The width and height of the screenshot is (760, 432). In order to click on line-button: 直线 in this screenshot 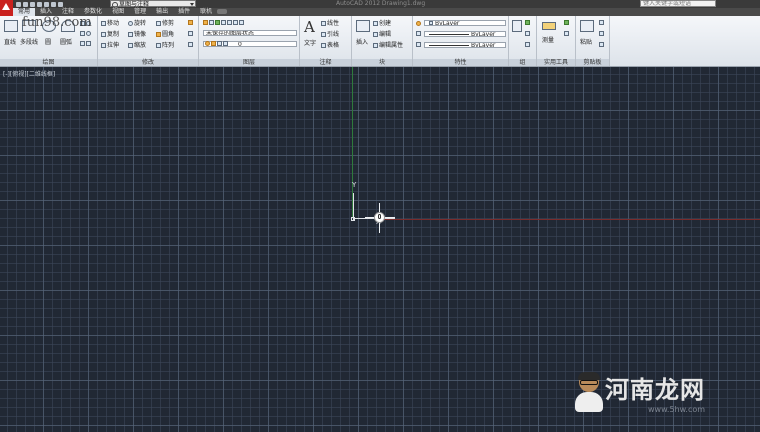, I will do `click(10, 41)`.